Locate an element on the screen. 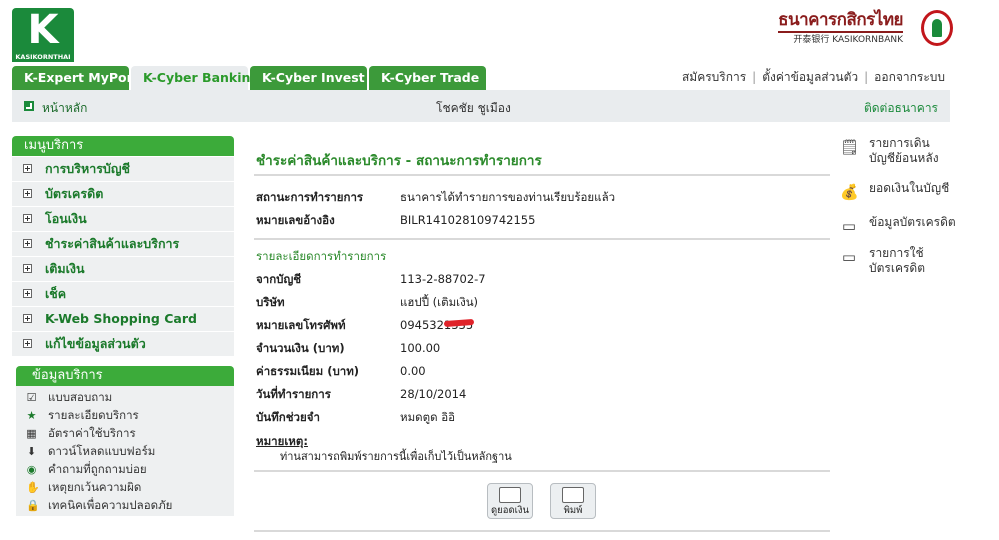  star-icon: ★ is located at coordinates (31, 415).